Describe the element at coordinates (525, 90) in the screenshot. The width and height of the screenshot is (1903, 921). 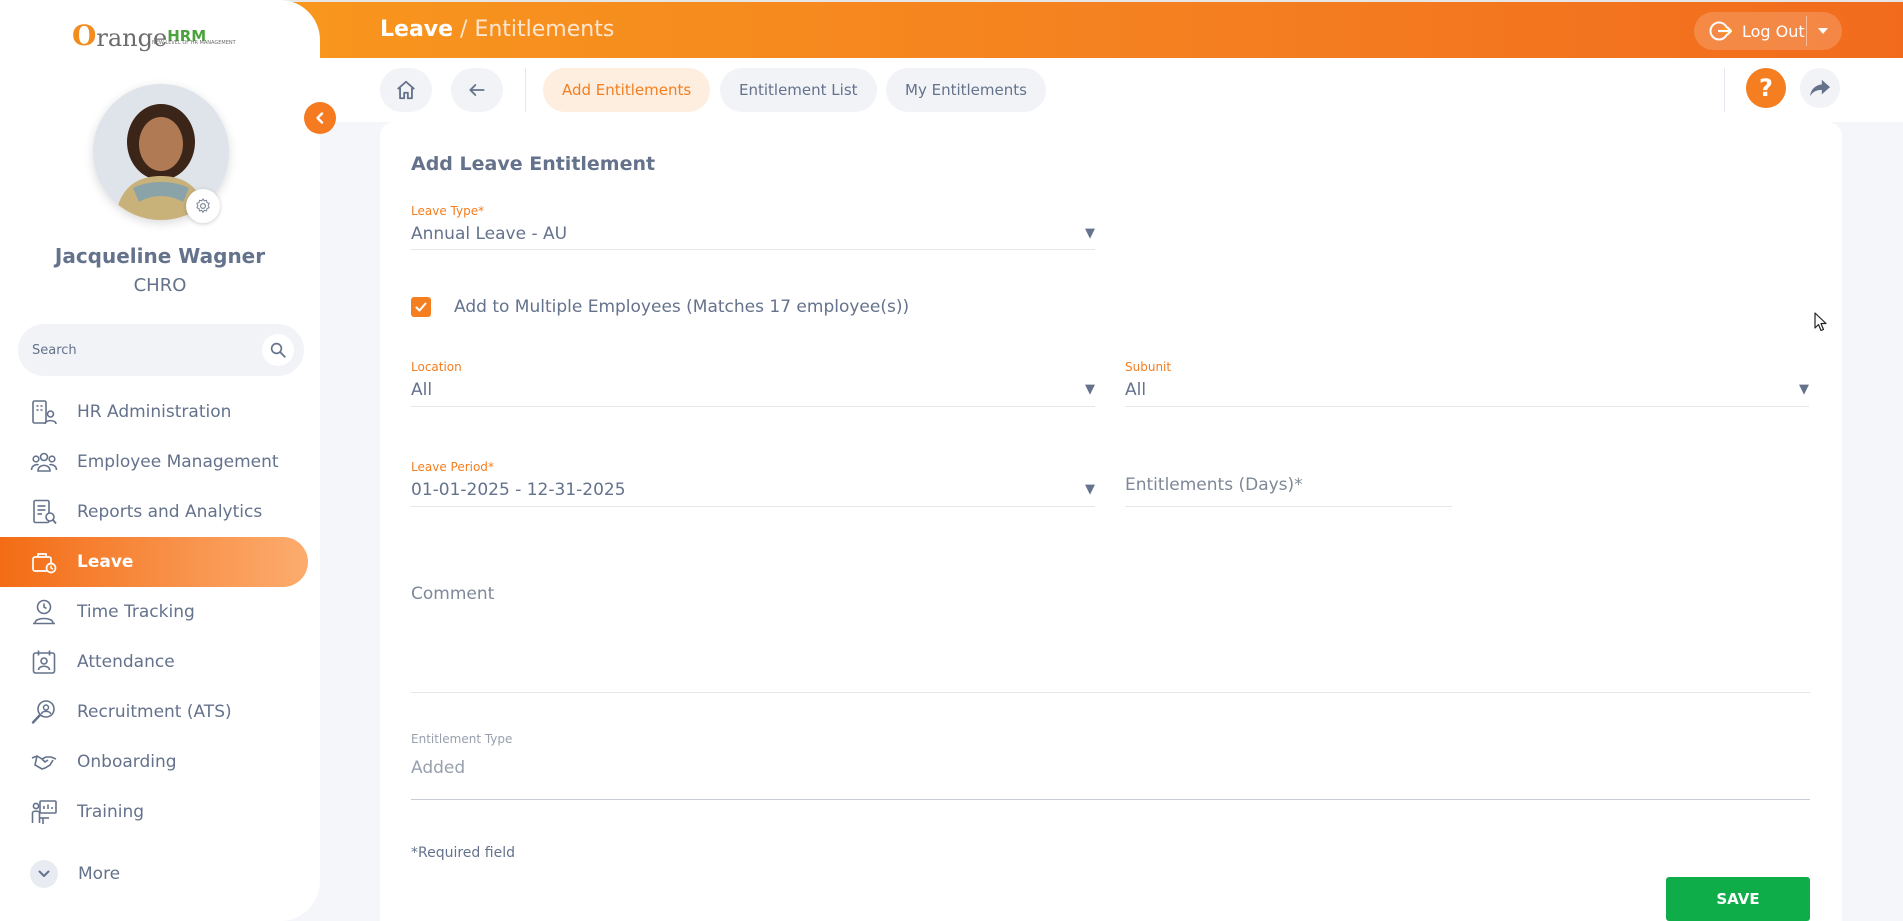
I see `toolbar-divider` at that location.